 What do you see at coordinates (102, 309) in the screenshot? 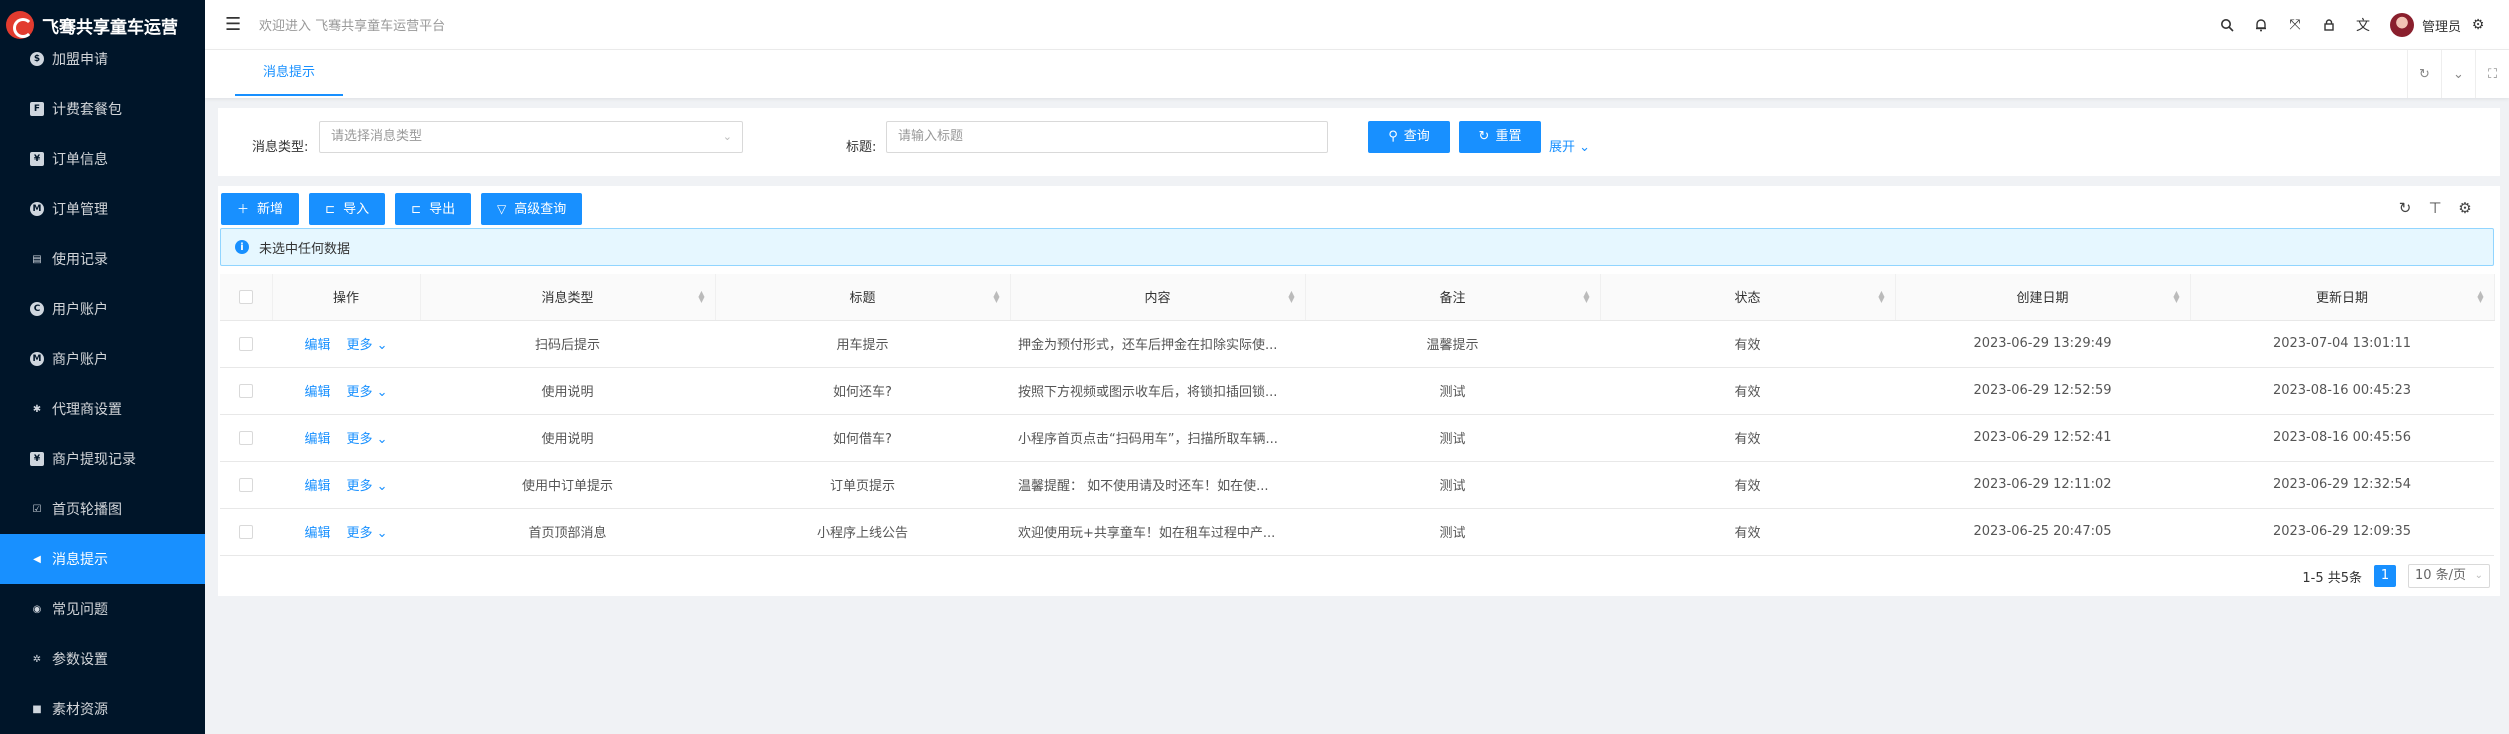
I see `sidebar-item-5: C 用户账户` at bounding box center [102, 309].